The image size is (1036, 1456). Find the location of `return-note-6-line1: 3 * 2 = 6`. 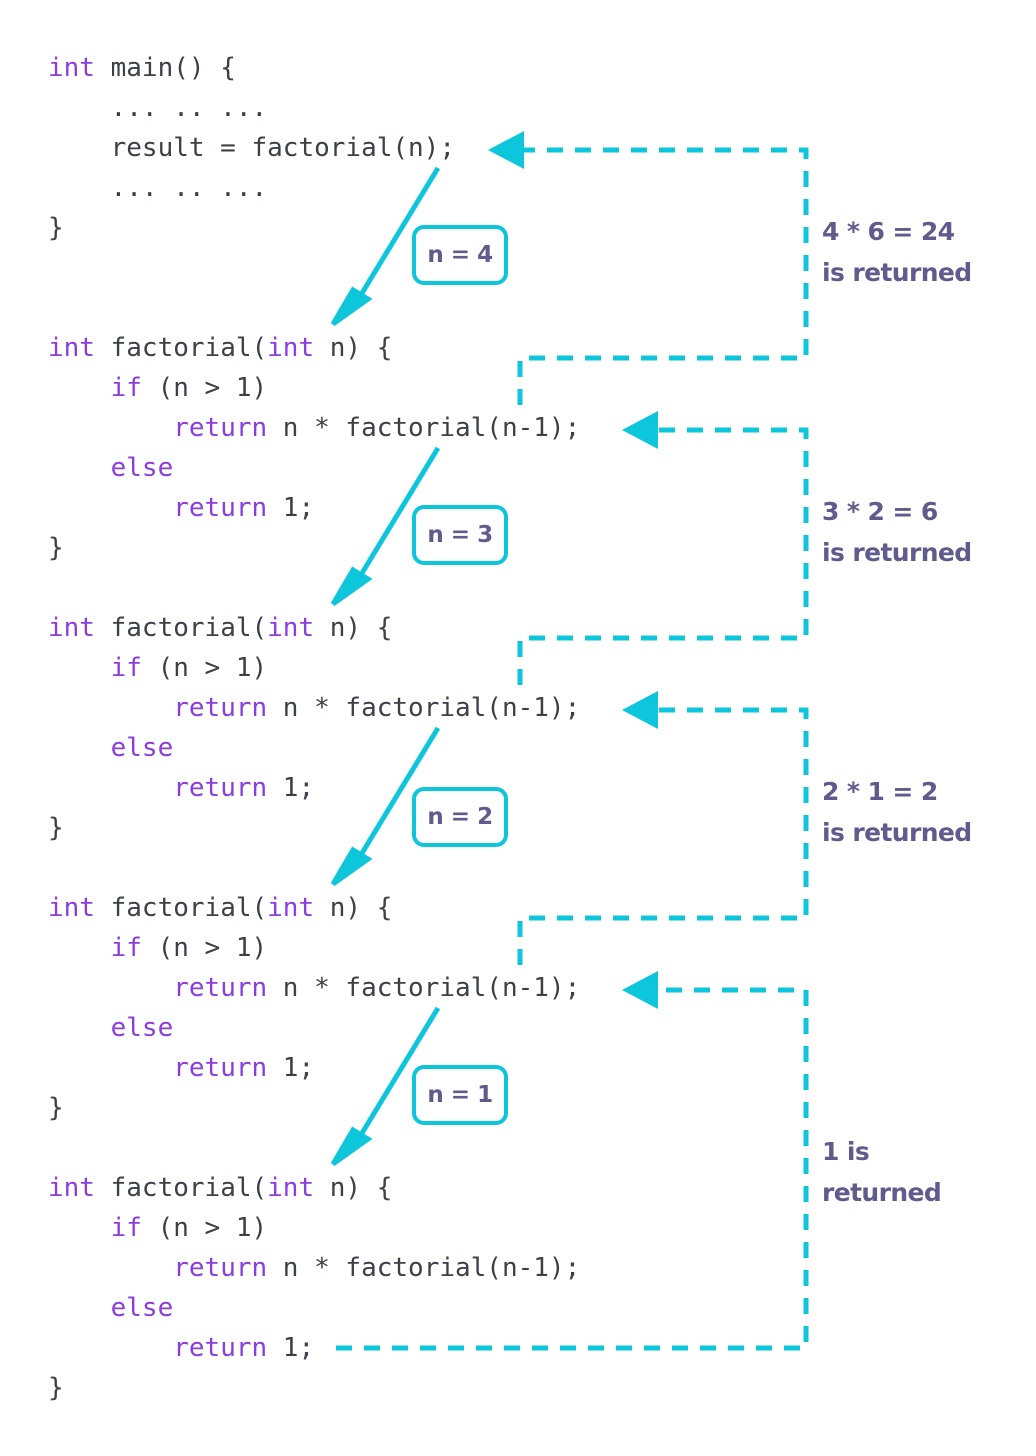

return-note-6-line1: 3 * 2 = 6 is located at coordinates (880, 511).